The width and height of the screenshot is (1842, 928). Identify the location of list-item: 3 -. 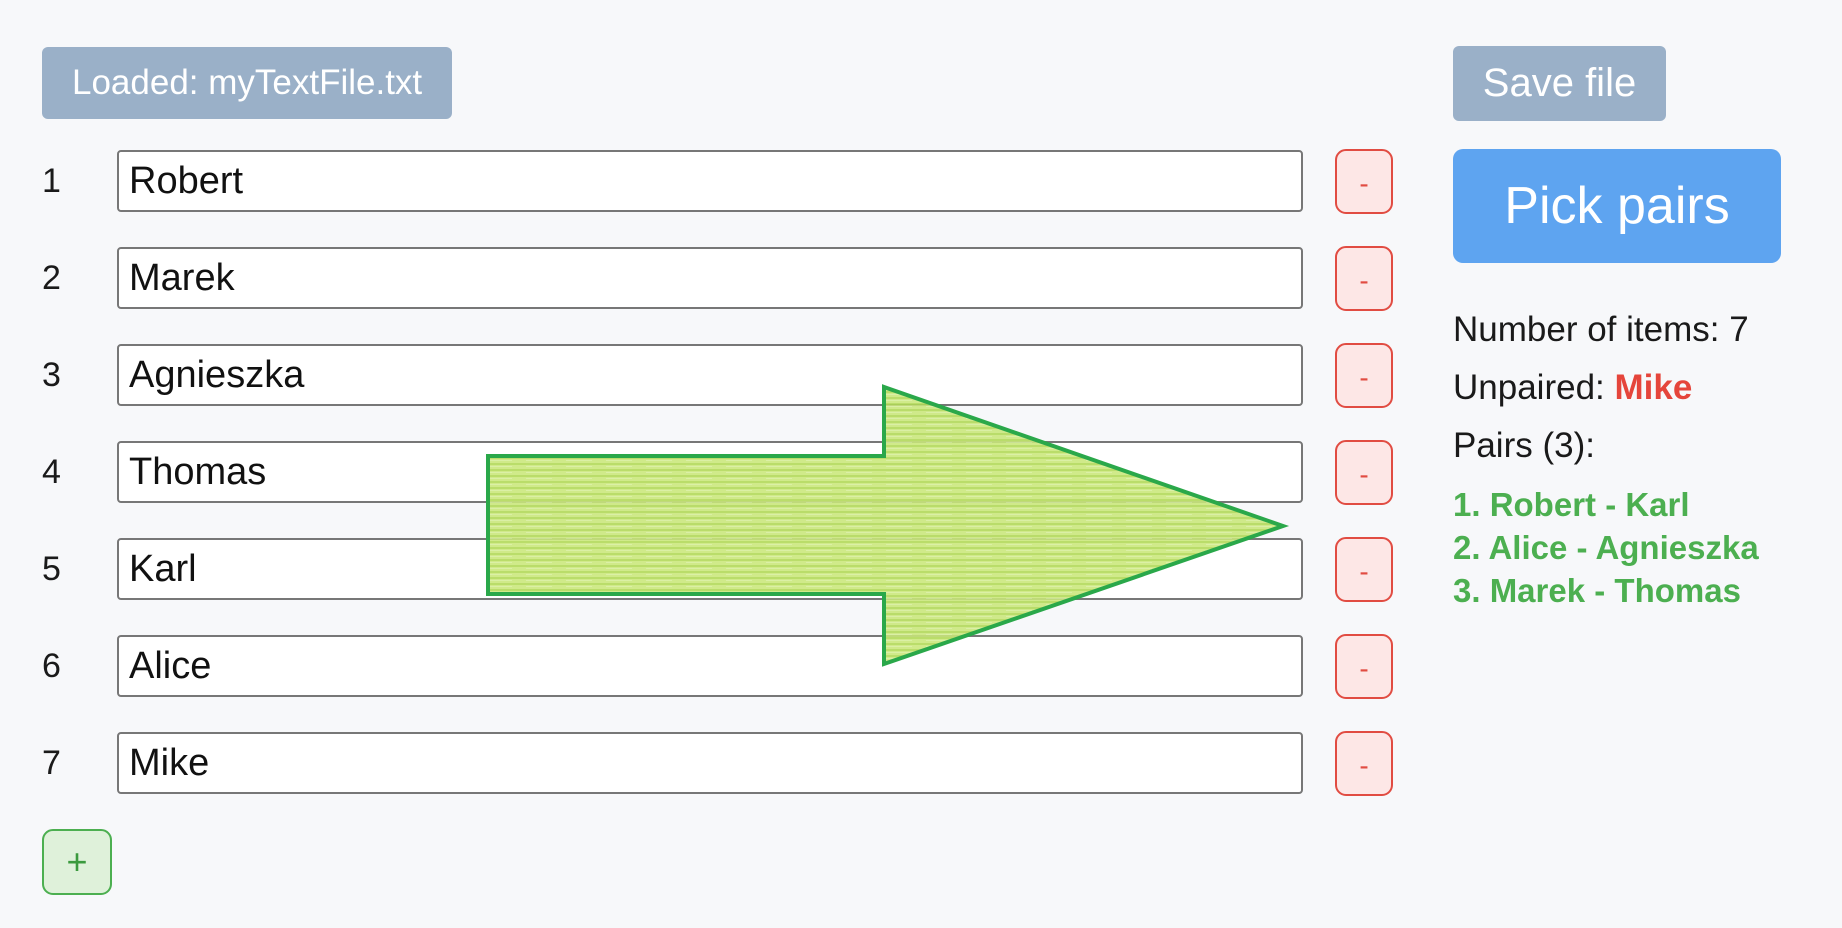
(718, 392).